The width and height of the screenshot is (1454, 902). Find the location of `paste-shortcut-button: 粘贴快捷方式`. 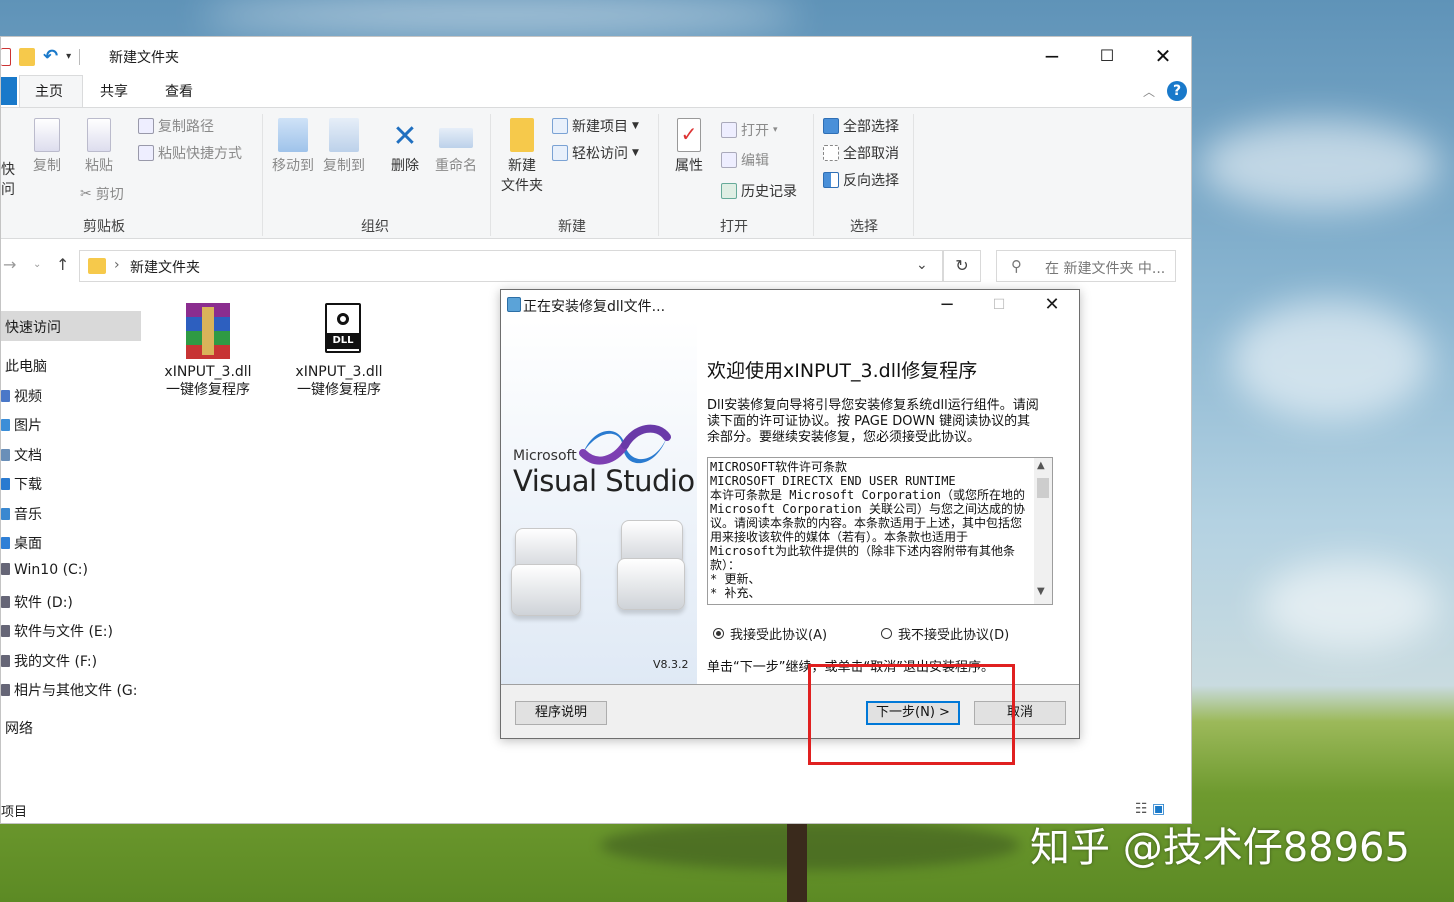

paste-shortcut-button: 粘贴快捷方式 is located at coordinates (190, 153).